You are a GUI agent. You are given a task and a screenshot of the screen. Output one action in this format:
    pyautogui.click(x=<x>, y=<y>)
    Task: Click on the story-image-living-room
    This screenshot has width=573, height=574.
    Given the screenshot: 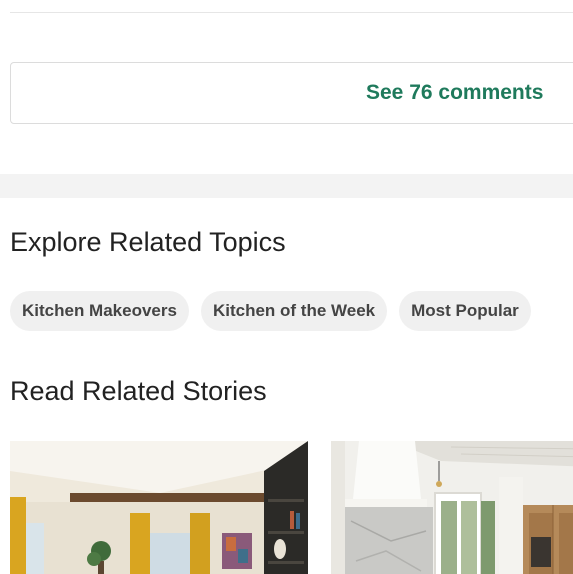 What is the action you would take?
    pyautogui.click(x=159, y=507)
    